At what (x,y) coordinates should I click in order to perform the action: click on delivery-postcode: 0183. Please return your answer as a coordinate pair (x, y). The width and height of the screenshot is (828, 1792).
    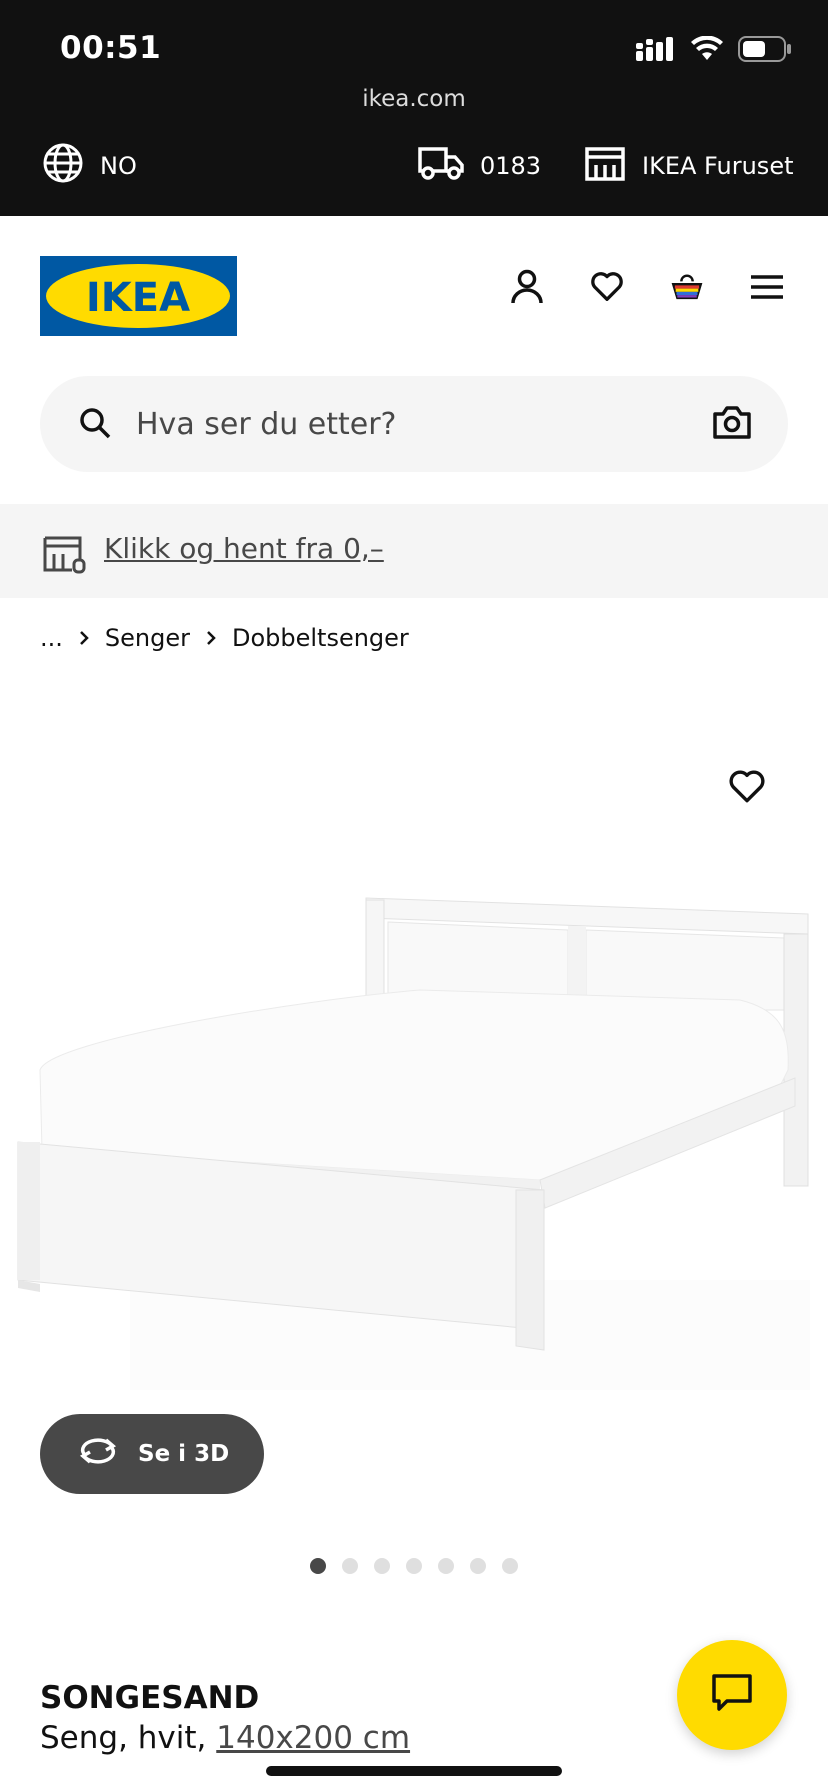
    Looking at the image, I should click on (479, 166).